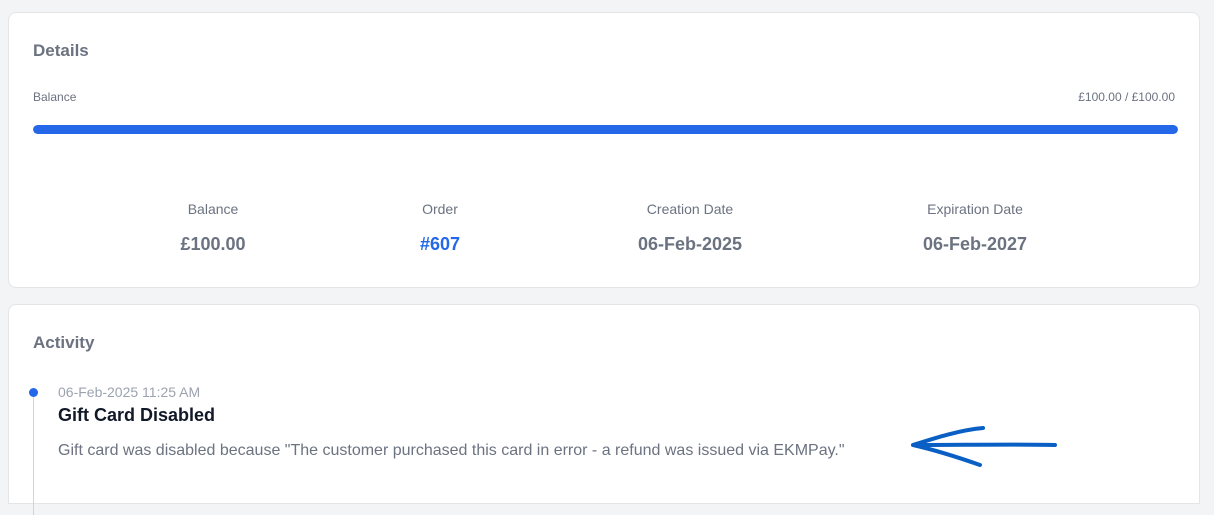 The image size is (1214, 515). Describe the element at coordinates (64, 342) in the screenshot. I see `activity-title: Activity` at that location.